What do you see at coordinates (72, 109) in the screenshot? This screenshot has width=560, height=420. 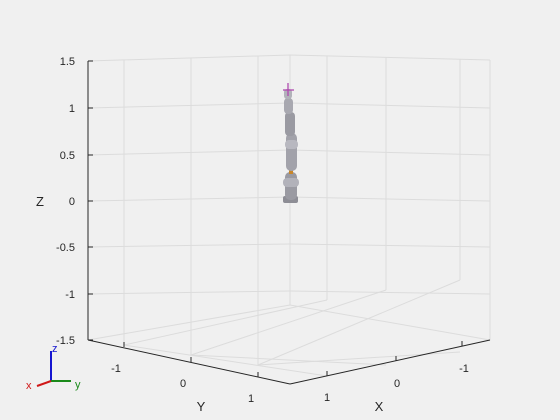 I see `z-tick-label: 1` at bounding box center [72, 109].